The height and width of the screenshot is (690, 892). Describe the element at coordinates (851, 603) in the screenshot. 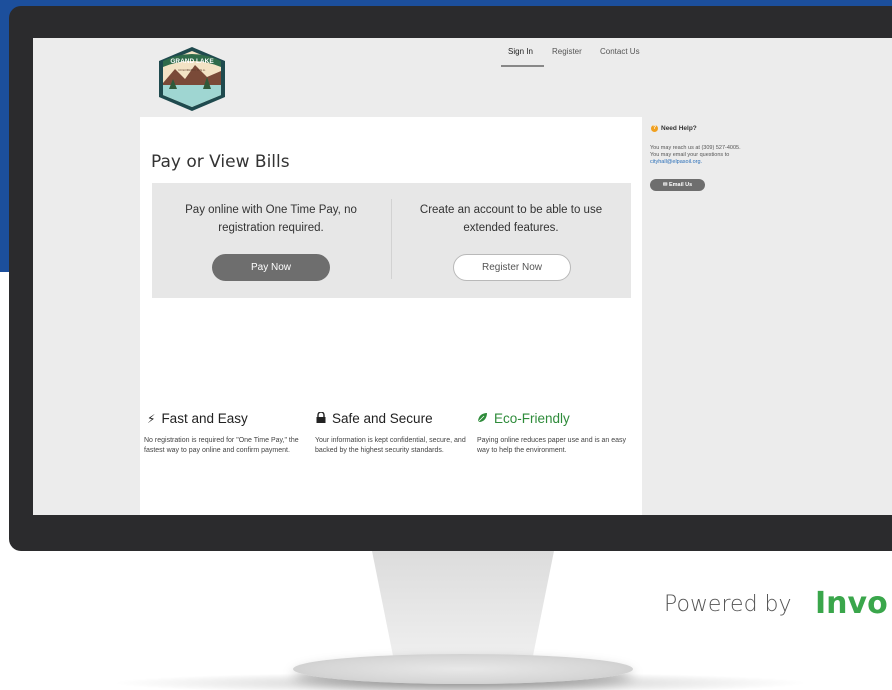

I see `brand-logo-text: Invo` at that location.